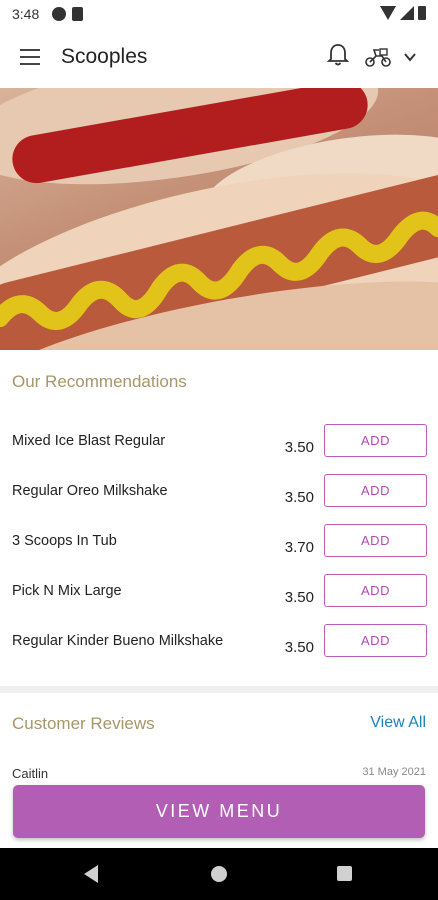  What do you see at coordinates (219, 59) in the screenshot?
I see `app-bar: Scooples` at bounding box center [219, 59].